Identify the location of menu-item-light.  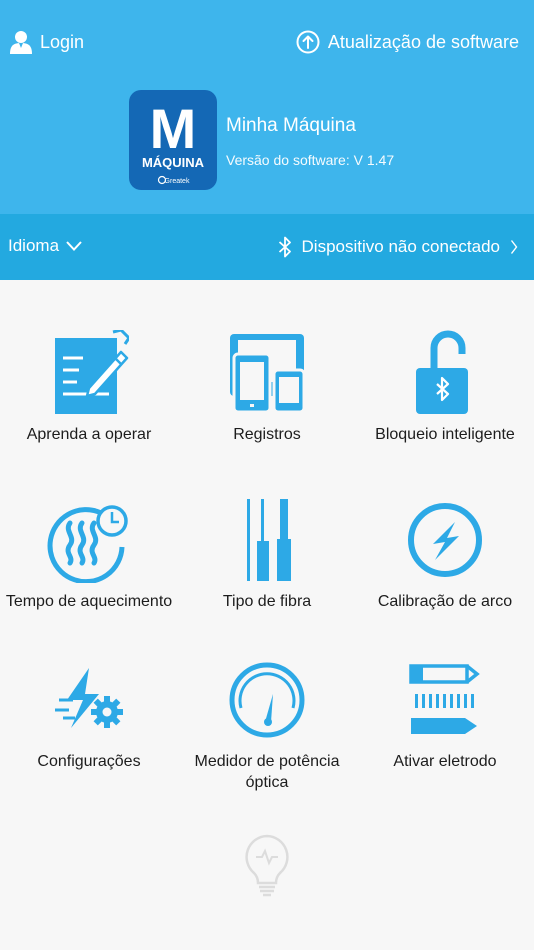
(267, 865).